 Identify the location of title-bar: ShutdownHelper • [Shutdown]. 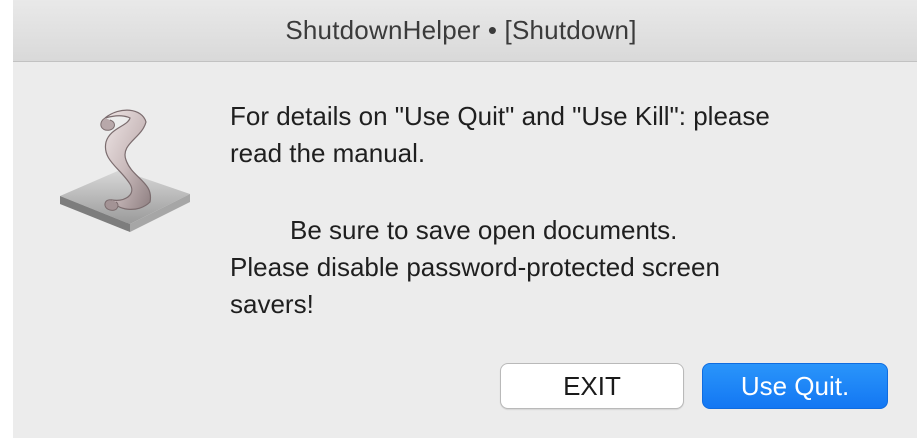
(465, 31).